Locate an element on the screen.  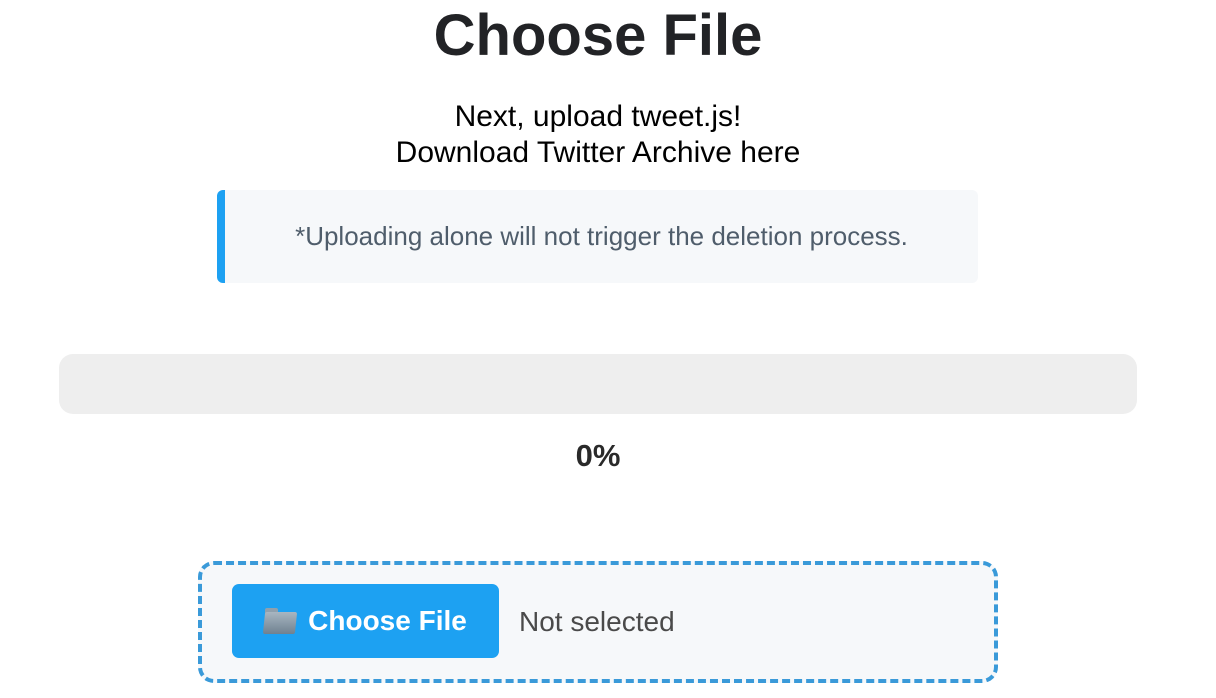
choose-file-button-label: Choose File is located at coordinates (387, 620).